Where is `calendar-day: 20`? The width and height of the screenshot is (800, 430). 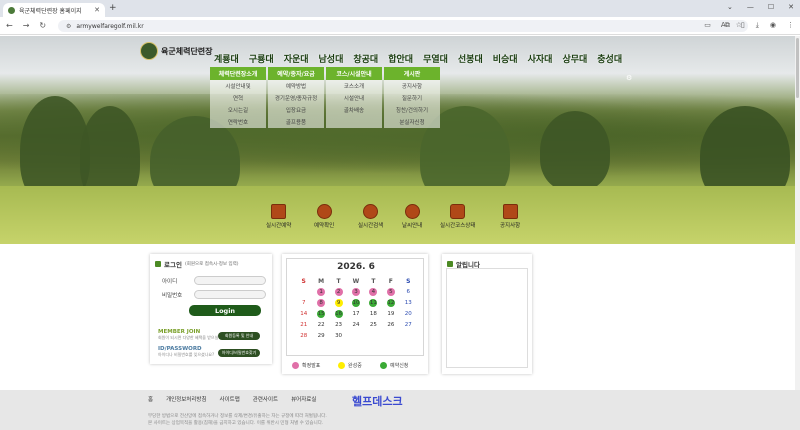 calendar-day: 20 is located at coordinates (408, 314).